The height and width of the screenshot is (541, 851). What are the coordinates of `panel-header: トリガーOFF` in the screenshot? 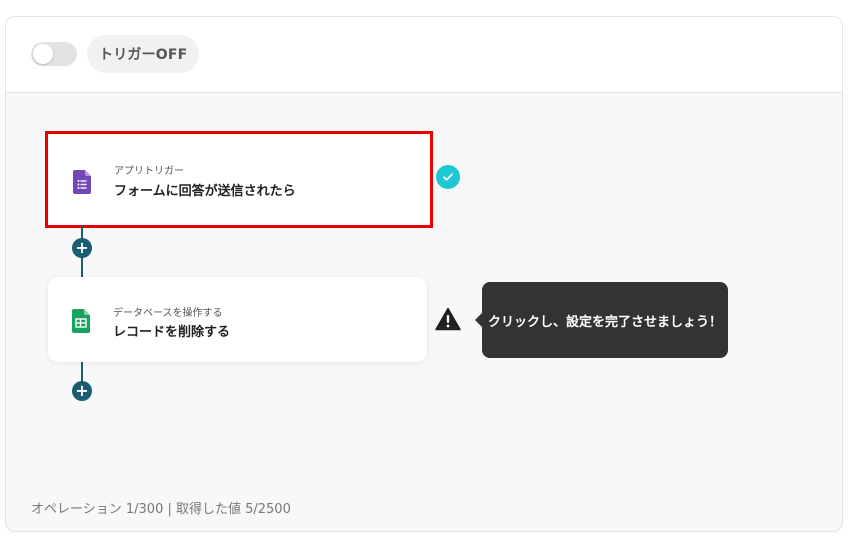 It's located at (424, 55).